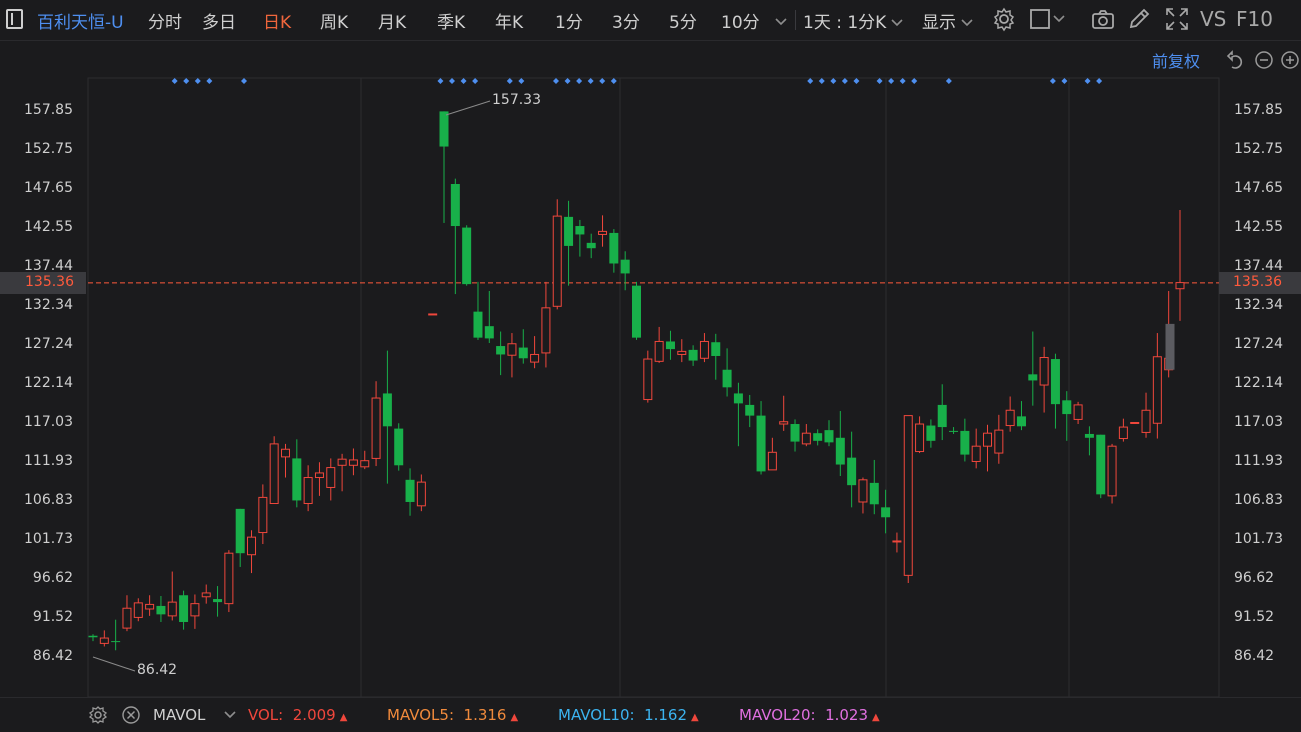  Describe the element at coordinates (1258, 148) in the screenshot. I see `axis-tick-label: 152.75` at that location.